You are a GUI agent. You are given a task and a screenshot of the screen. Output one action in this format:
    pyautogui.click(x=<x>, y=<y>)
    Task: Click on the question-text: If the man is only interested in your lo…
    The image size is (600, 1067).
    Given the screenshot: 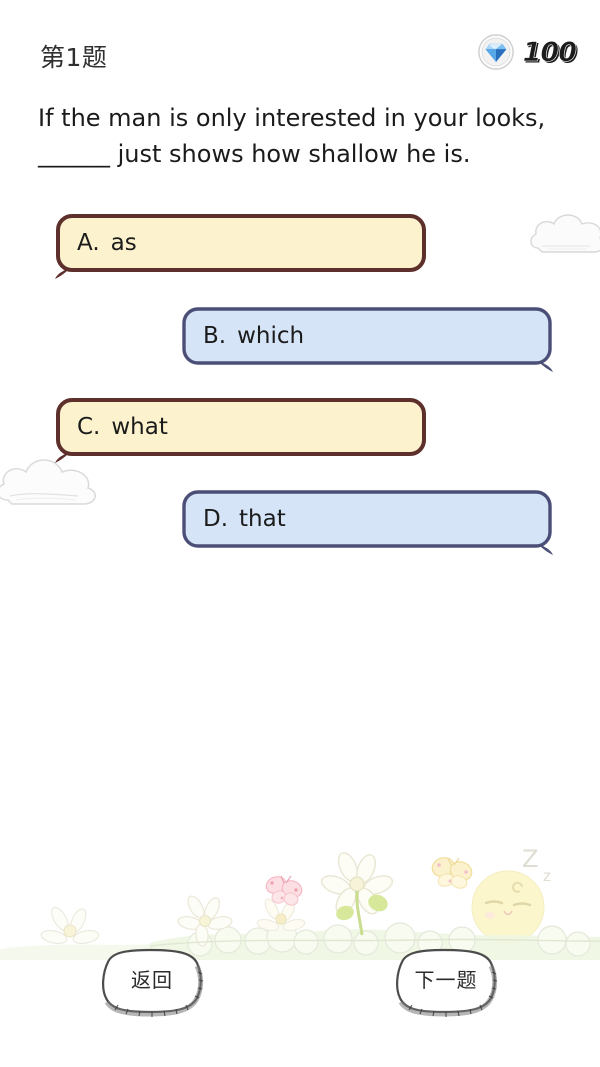 What is the action you would take?
    pyautogui.click(x=298, y=136)
    